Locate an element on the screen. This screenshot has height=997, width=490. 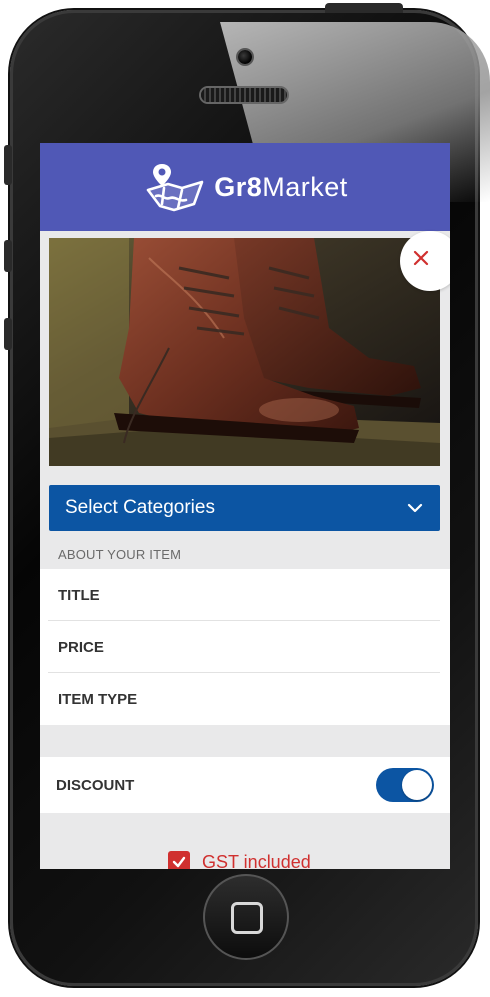
category-select: Select Categories is located at coordinates (244, 508).